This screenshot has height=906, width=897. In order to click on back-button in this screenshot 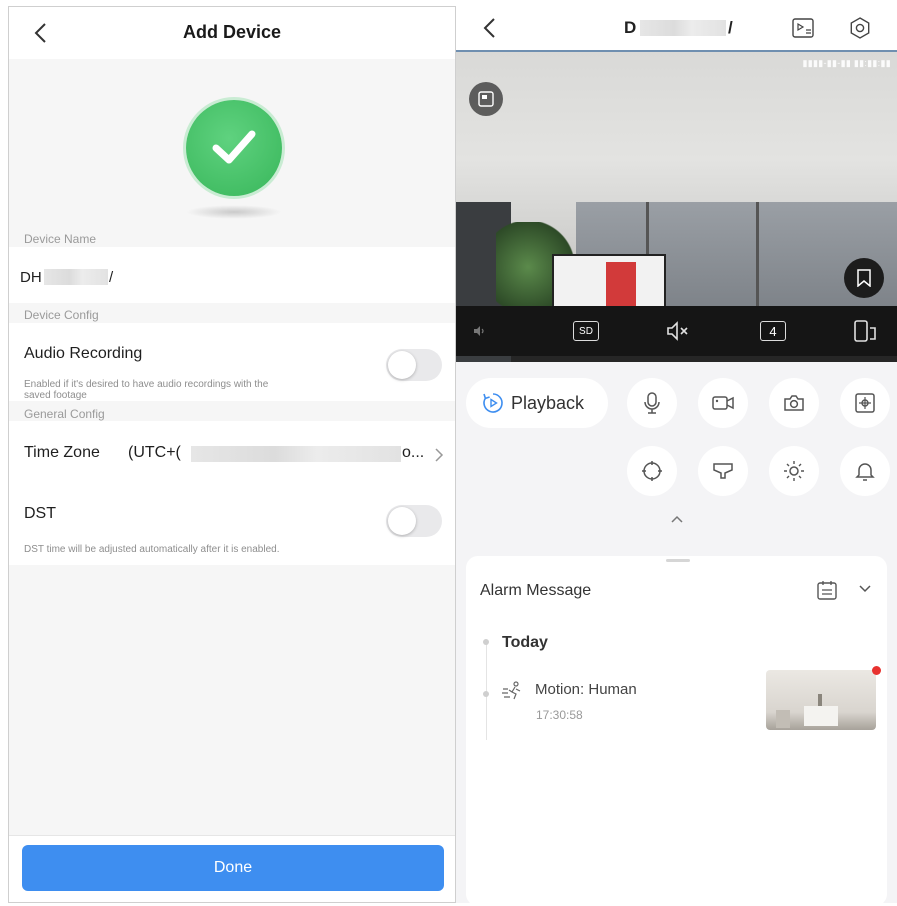, I will do `click(490, 28)`.